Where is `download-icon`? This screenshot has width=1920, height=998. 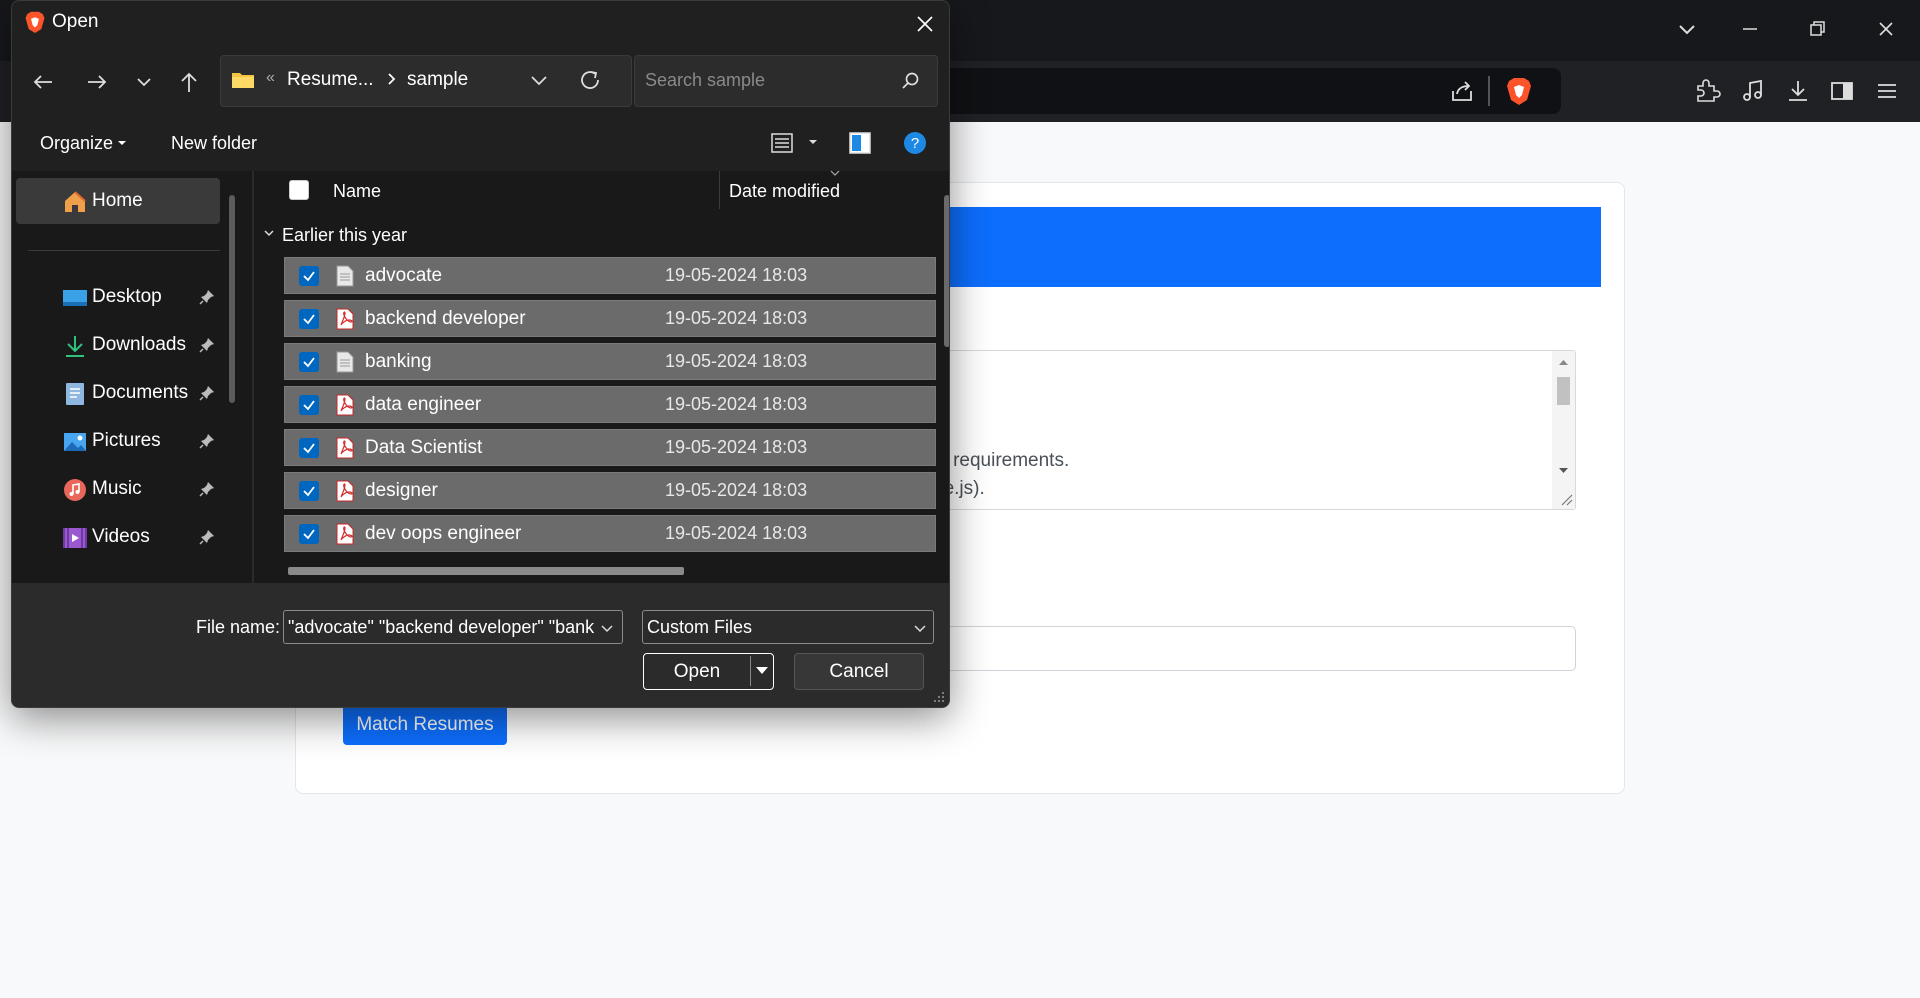 download-icon is located at coordinates (1798, 91).